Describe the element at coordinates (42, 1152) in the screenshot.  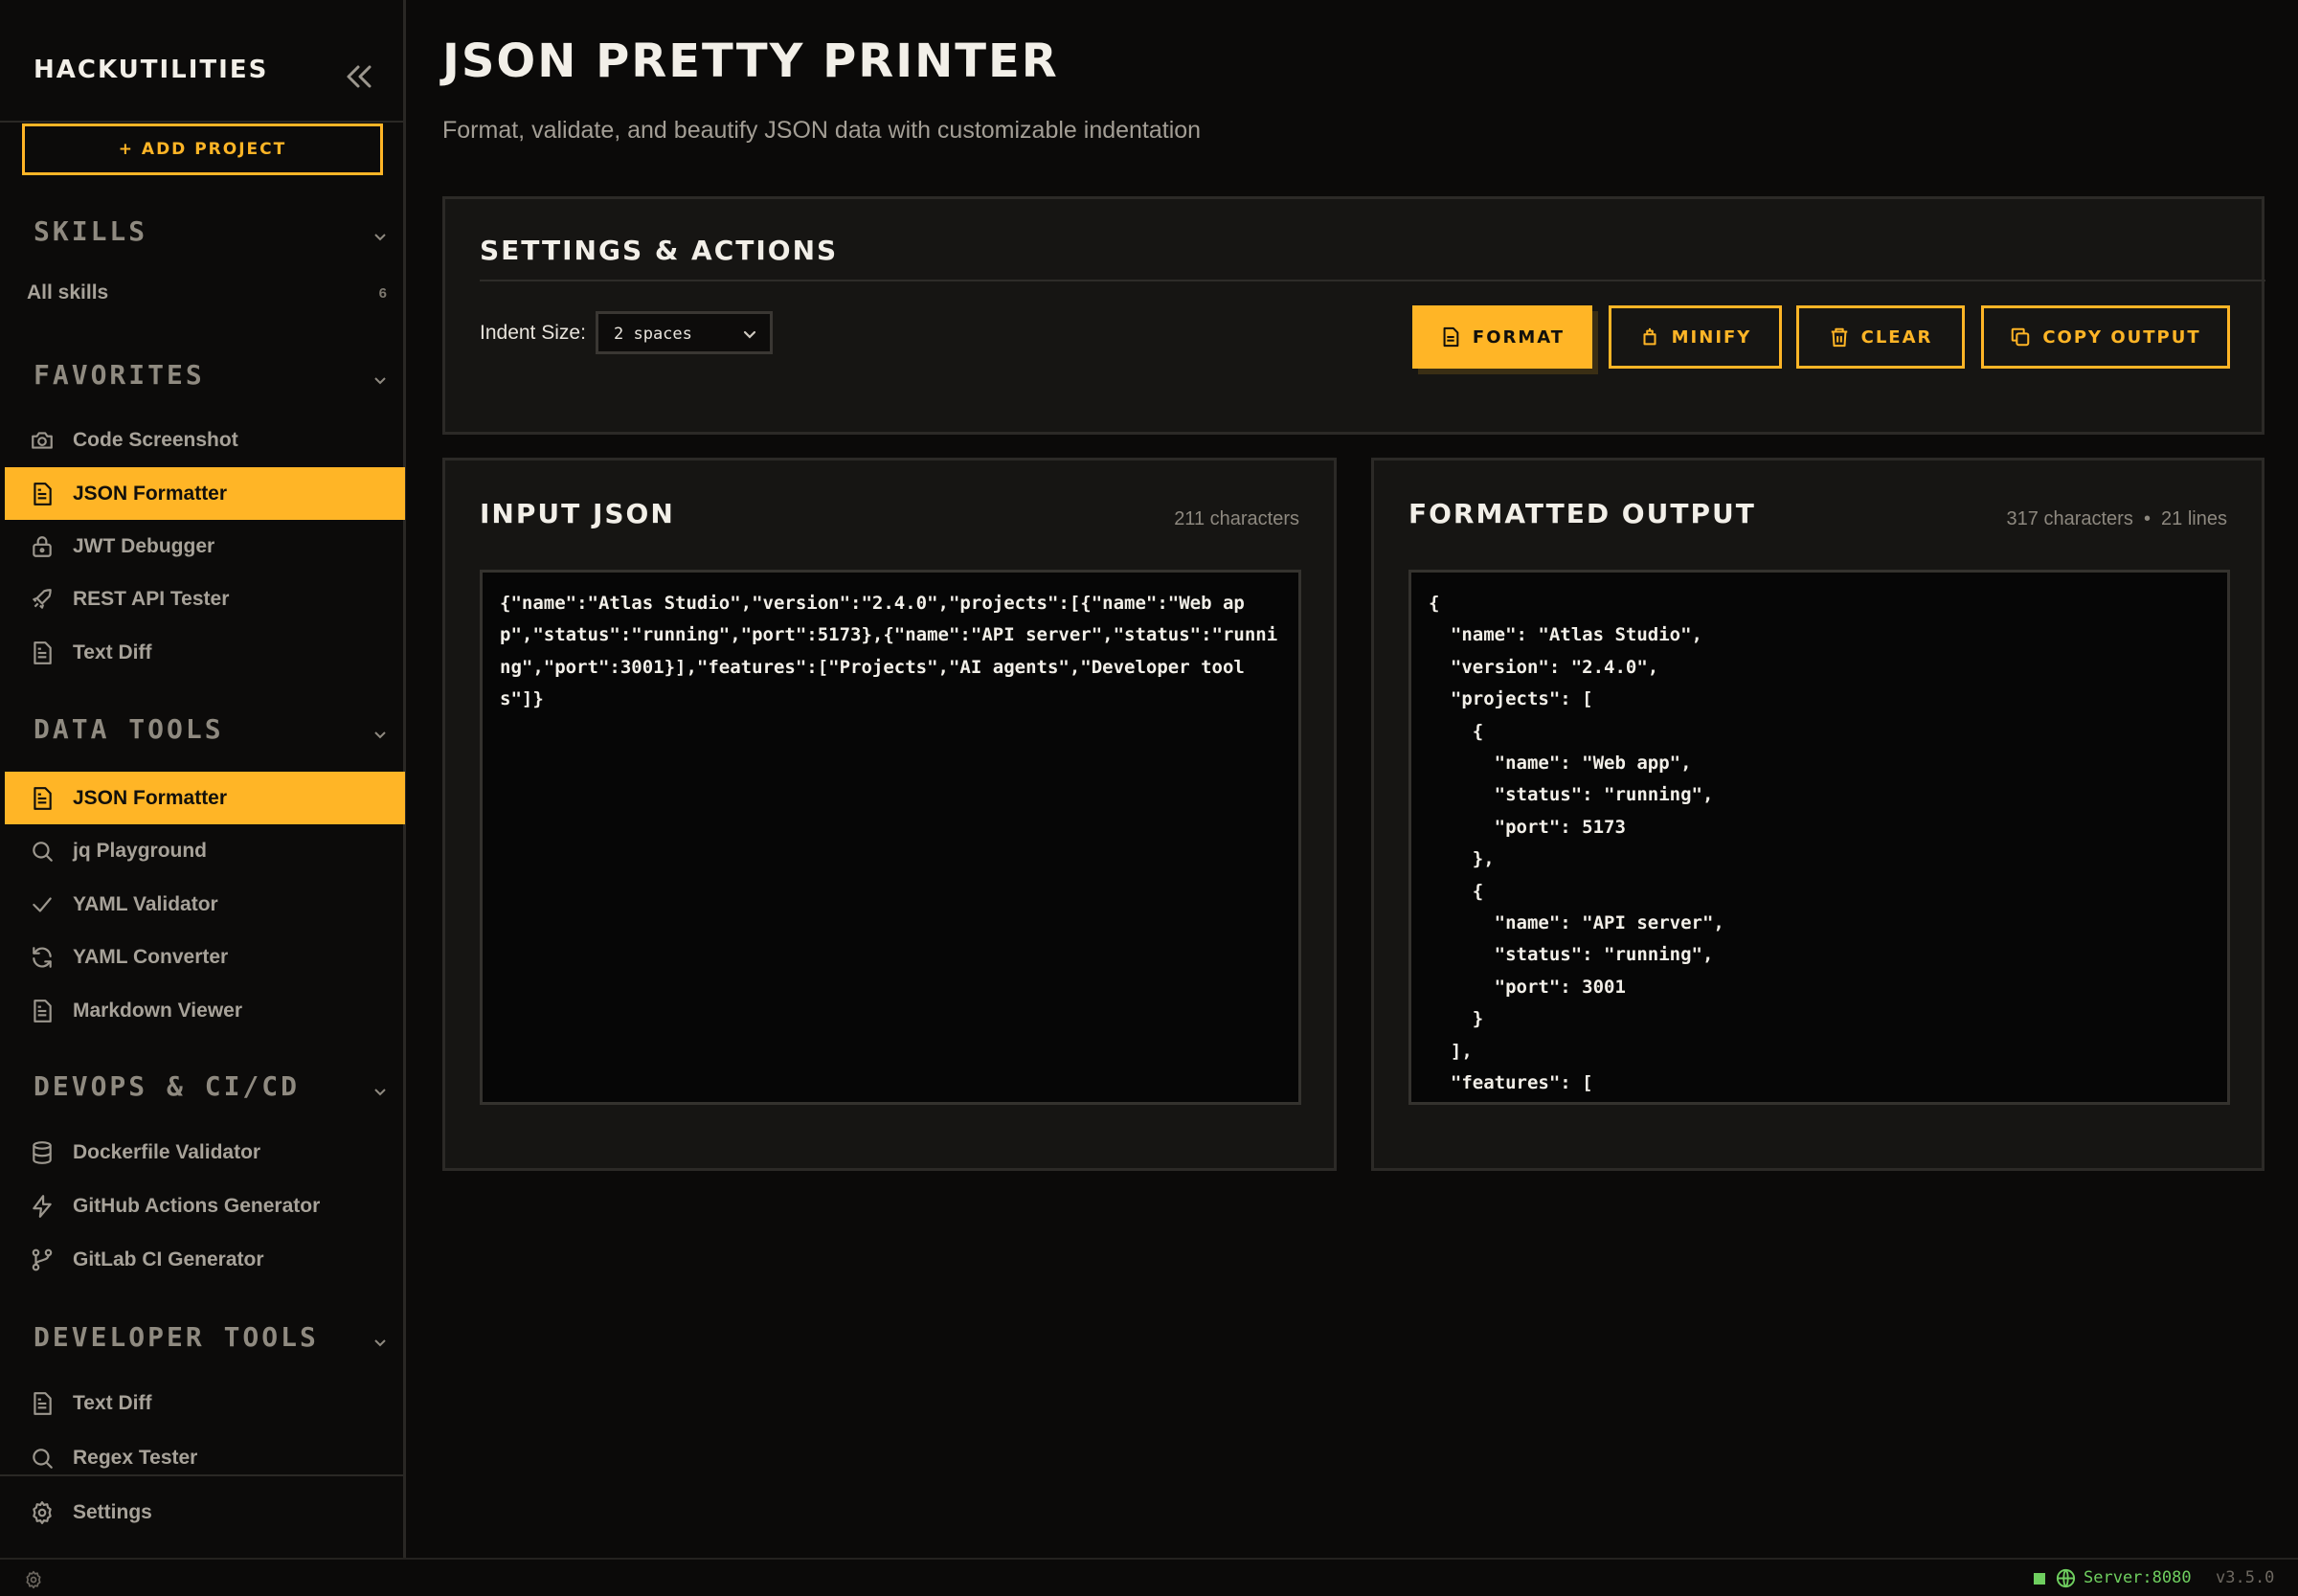
I see `database-icon` at that location.